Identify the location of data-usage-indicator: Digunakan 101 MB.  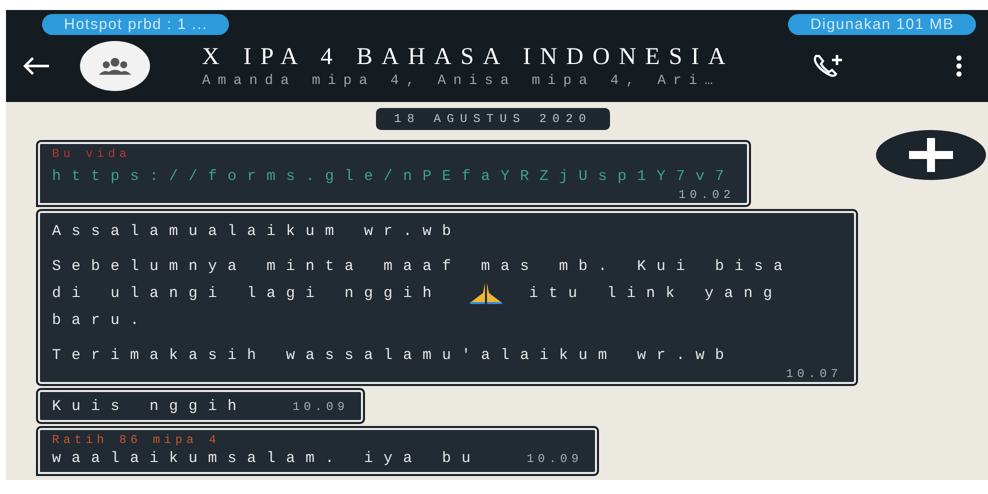
(882, 24).